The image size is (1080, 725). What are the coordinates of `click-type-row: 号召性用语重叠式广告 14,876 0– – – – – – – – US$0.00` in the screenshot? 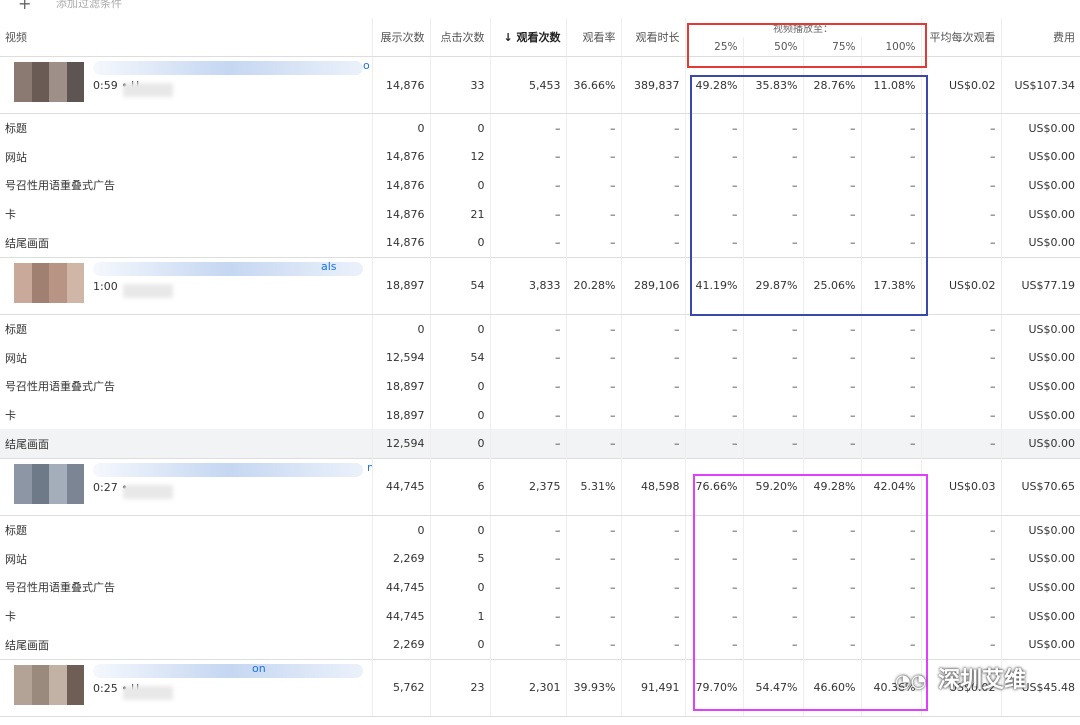 It's located at (540, 185).